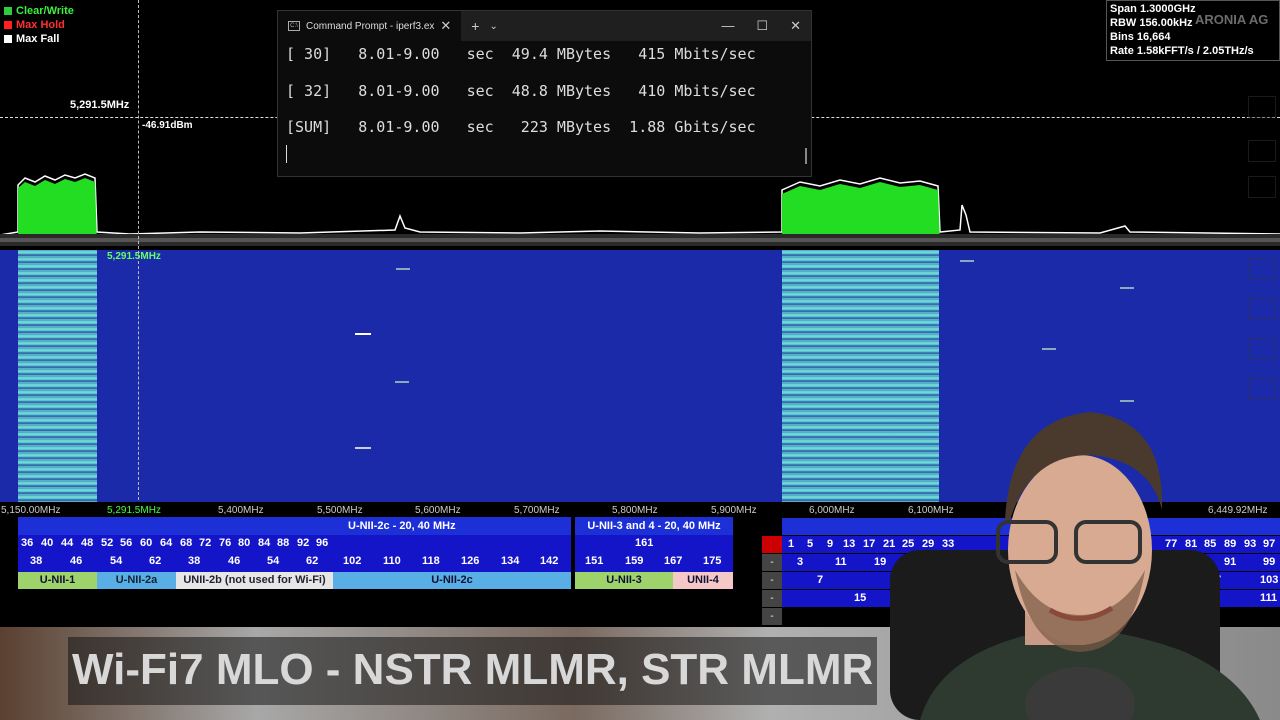  Describe the element at coordinates (703, 580) in the screenshot. I see `subband-unii4: UNII-4` at that location.